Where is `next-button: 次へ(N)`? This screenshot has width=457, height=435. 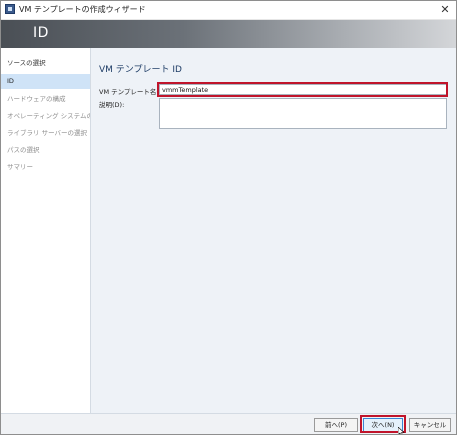 next-button: 次へ(N) is located at coordinates (383, 425).